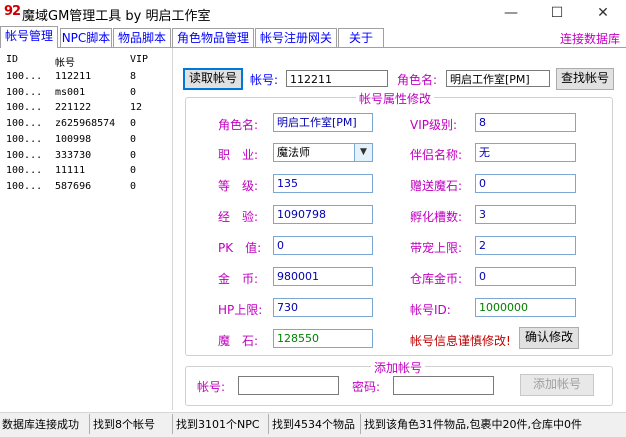 Image resolution: width=626 pixels, height=437 pixels. I want to click on cell-account: 333730, so click(73, 155).